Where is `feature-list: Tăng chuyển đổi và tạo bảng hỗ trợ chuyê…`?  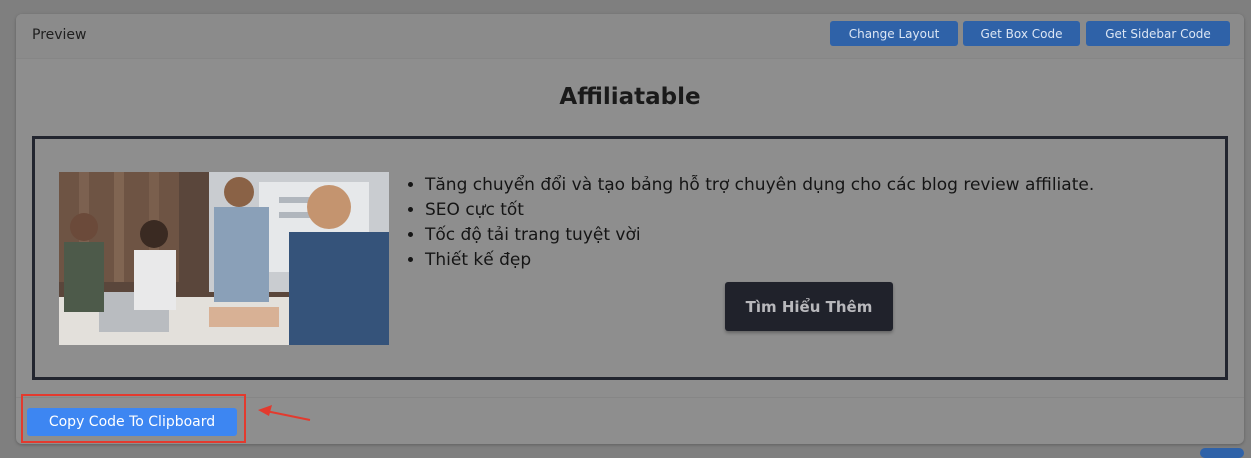
feature-list: Tăng chuyển đổi và tạo bảng hỗ trợ chuyê… is located at coordinates (748, 223).